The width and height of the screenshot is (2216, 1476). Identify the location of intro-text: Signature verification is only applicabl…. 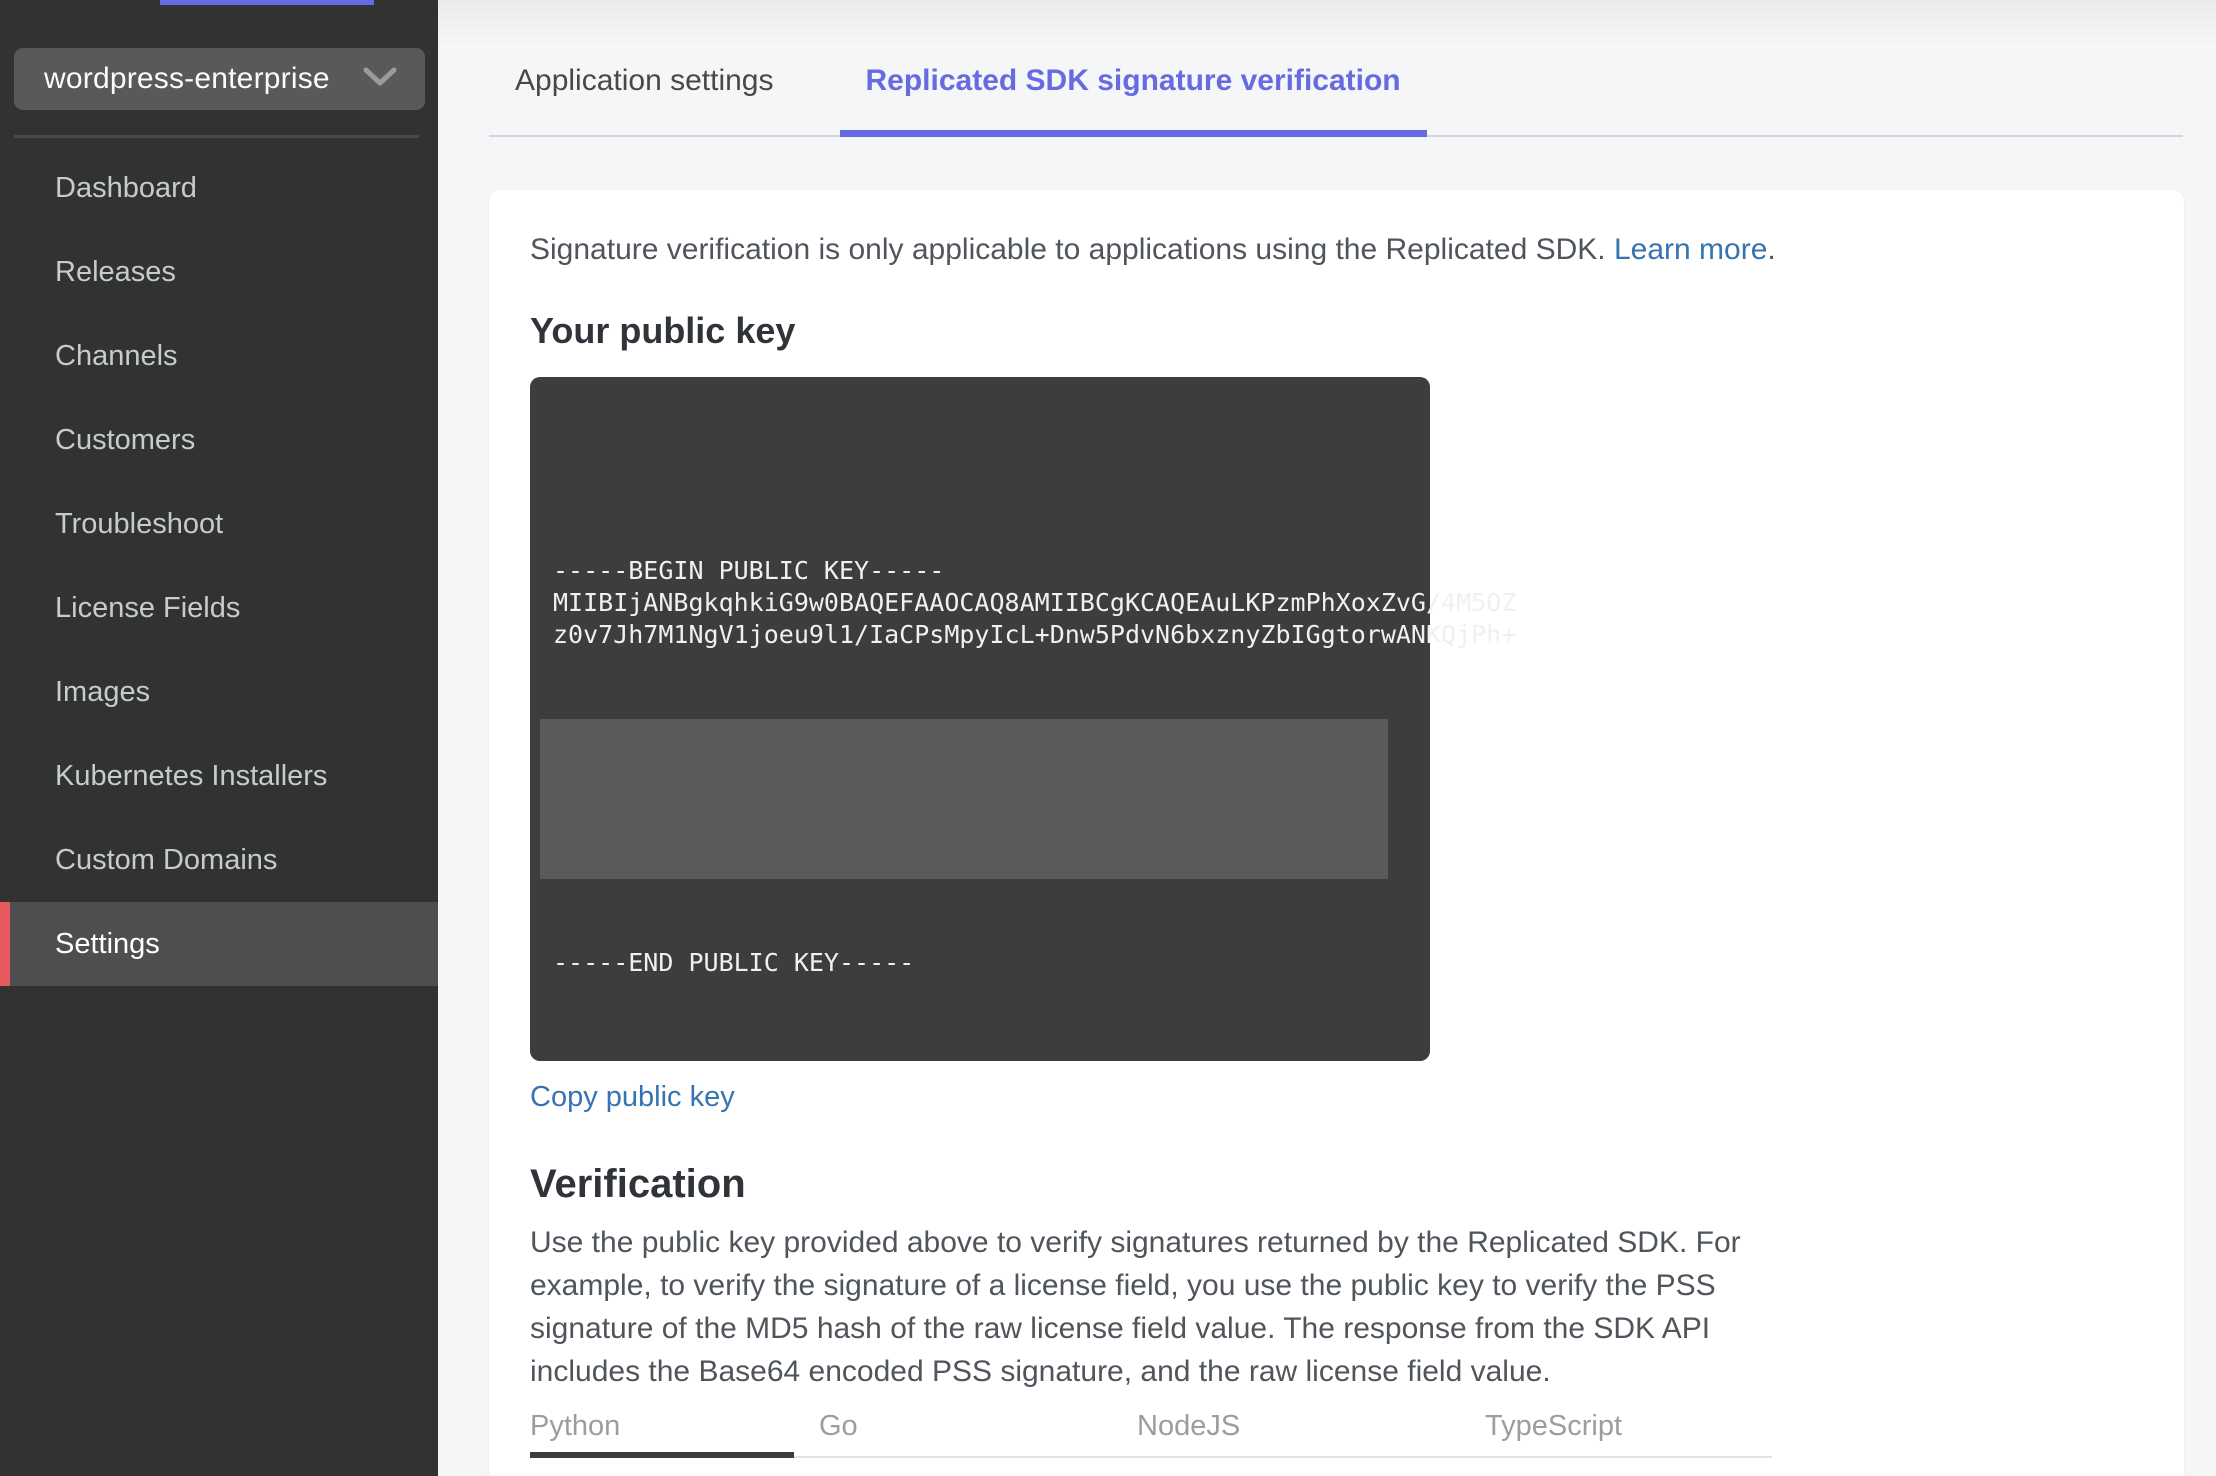
(1153, 249).